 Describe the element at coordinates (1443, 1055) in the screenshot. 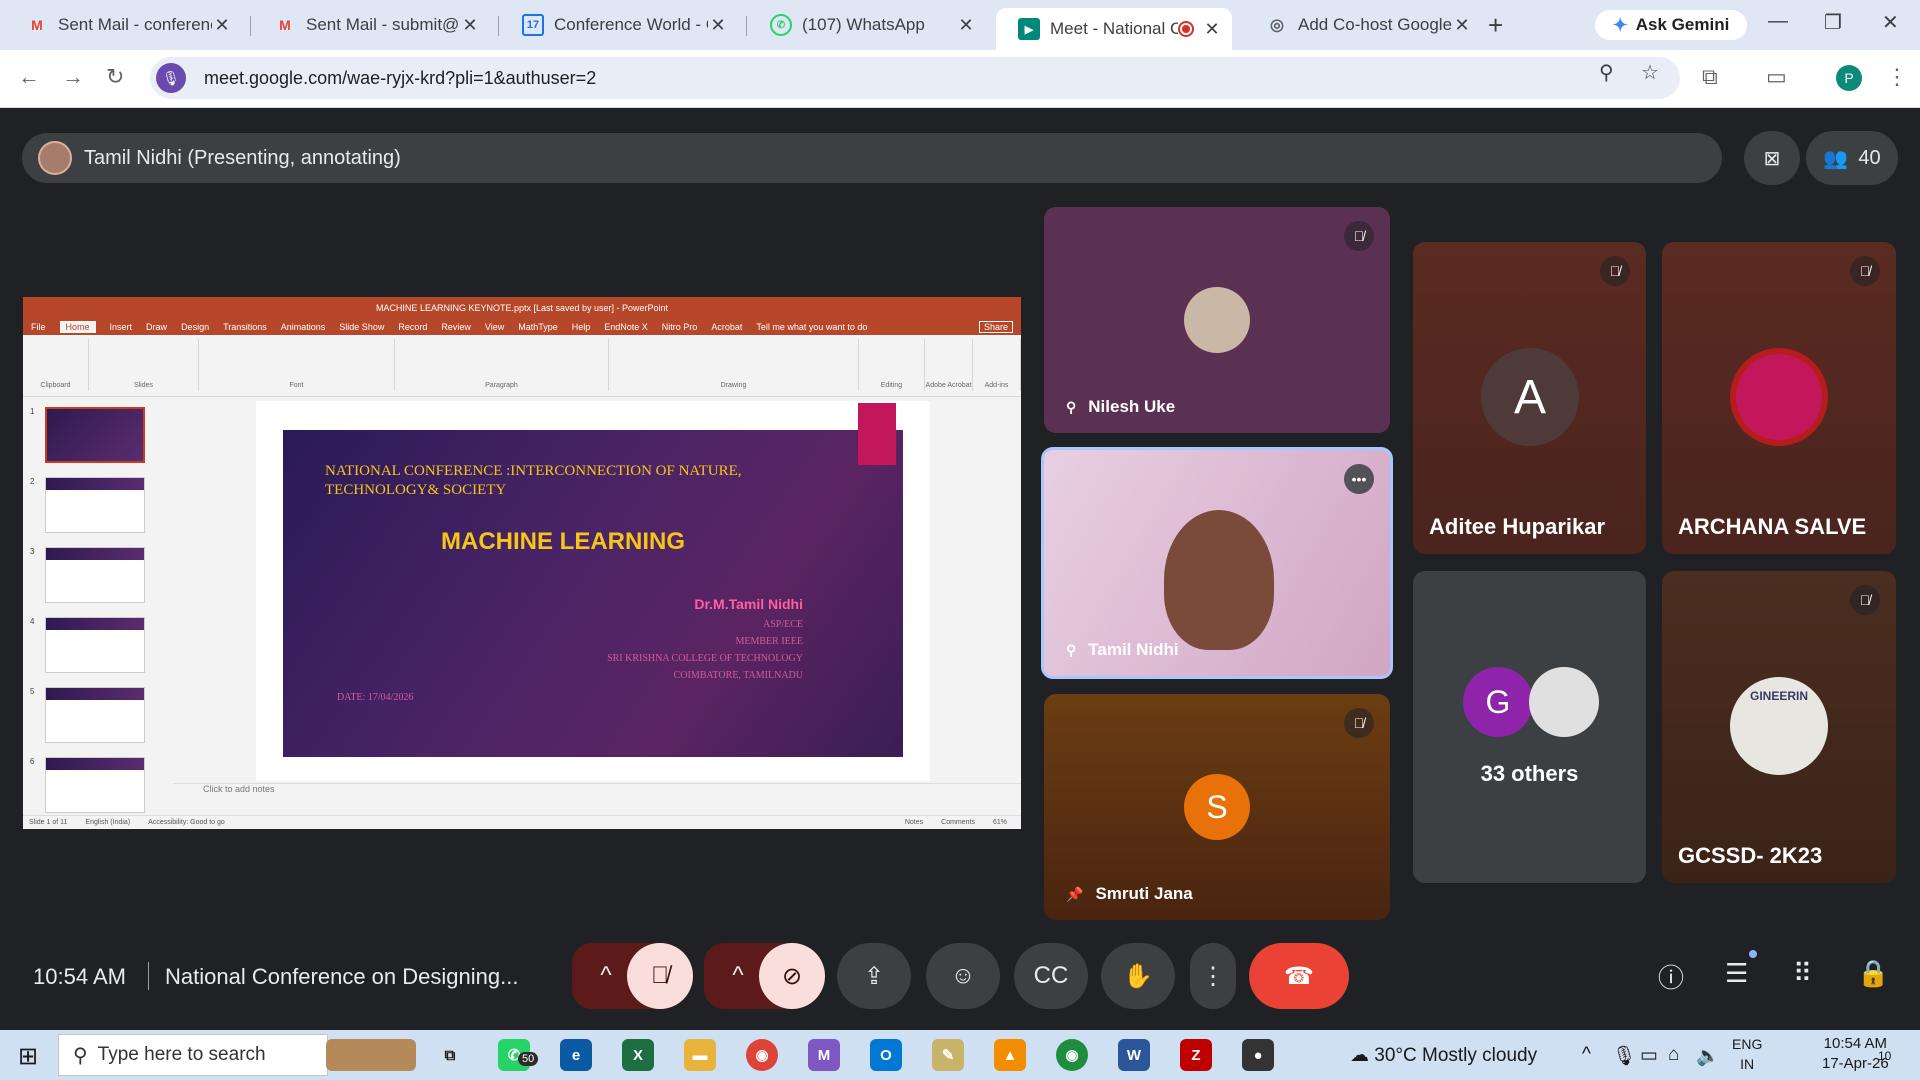

I see `weather-widget: ☁ 30°C Mostly cloudy` at that location.